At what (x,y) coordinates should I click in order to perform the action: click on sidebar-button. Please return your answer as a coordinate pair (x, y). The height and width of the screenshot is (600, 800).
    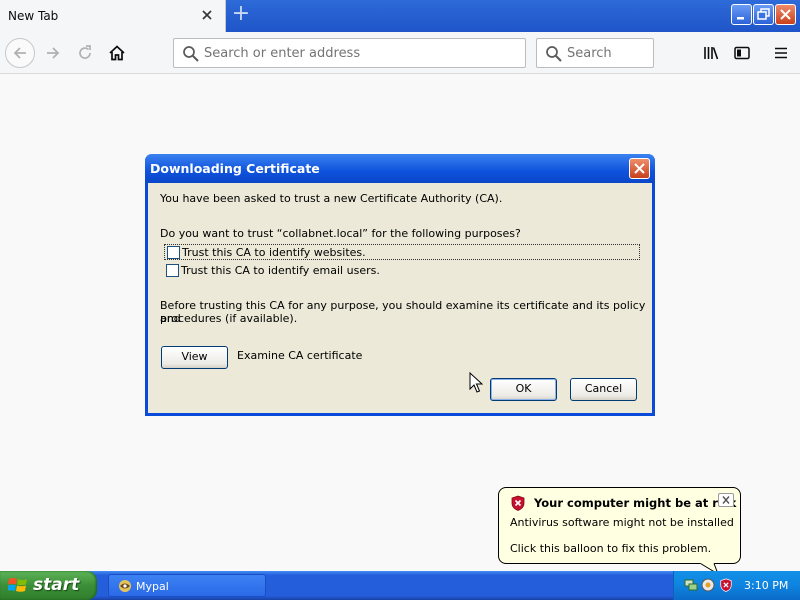
    Looking at the image, I should click on (742, 53).